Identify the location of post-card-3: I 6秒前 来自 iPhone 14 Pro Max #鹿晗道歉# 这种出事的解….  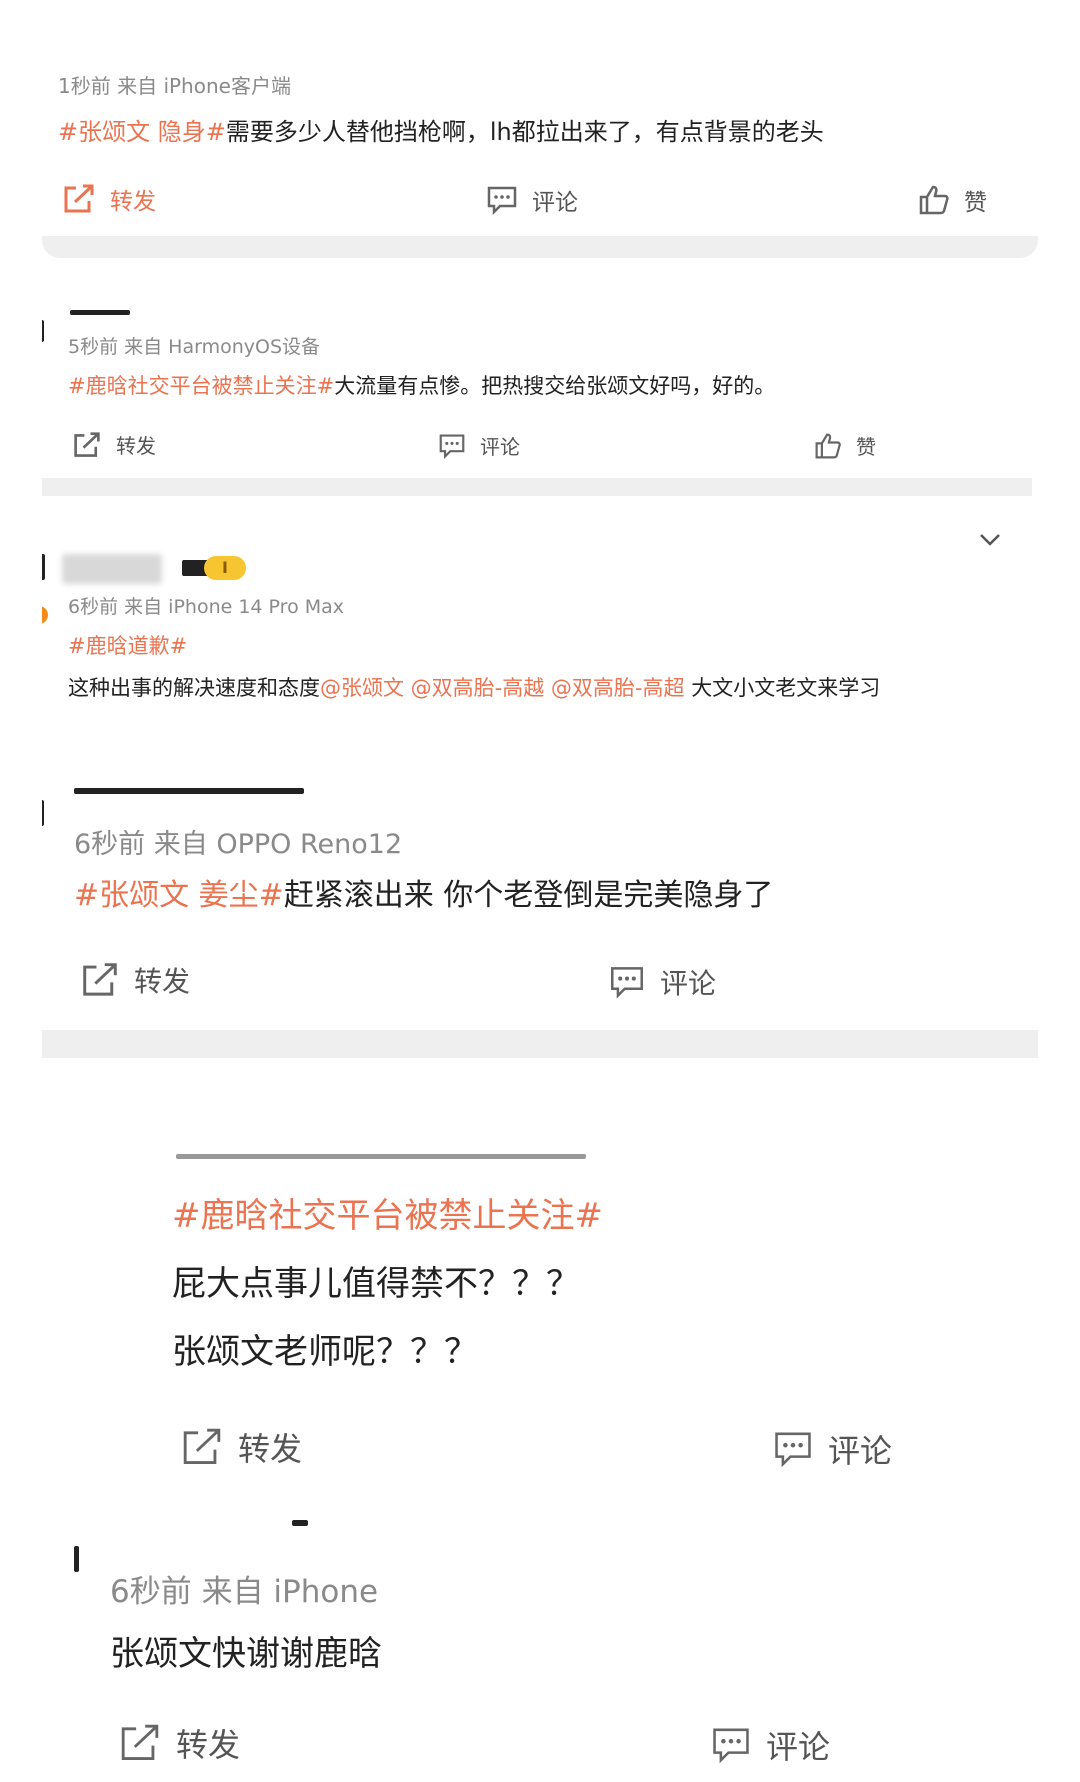
(537, 607).